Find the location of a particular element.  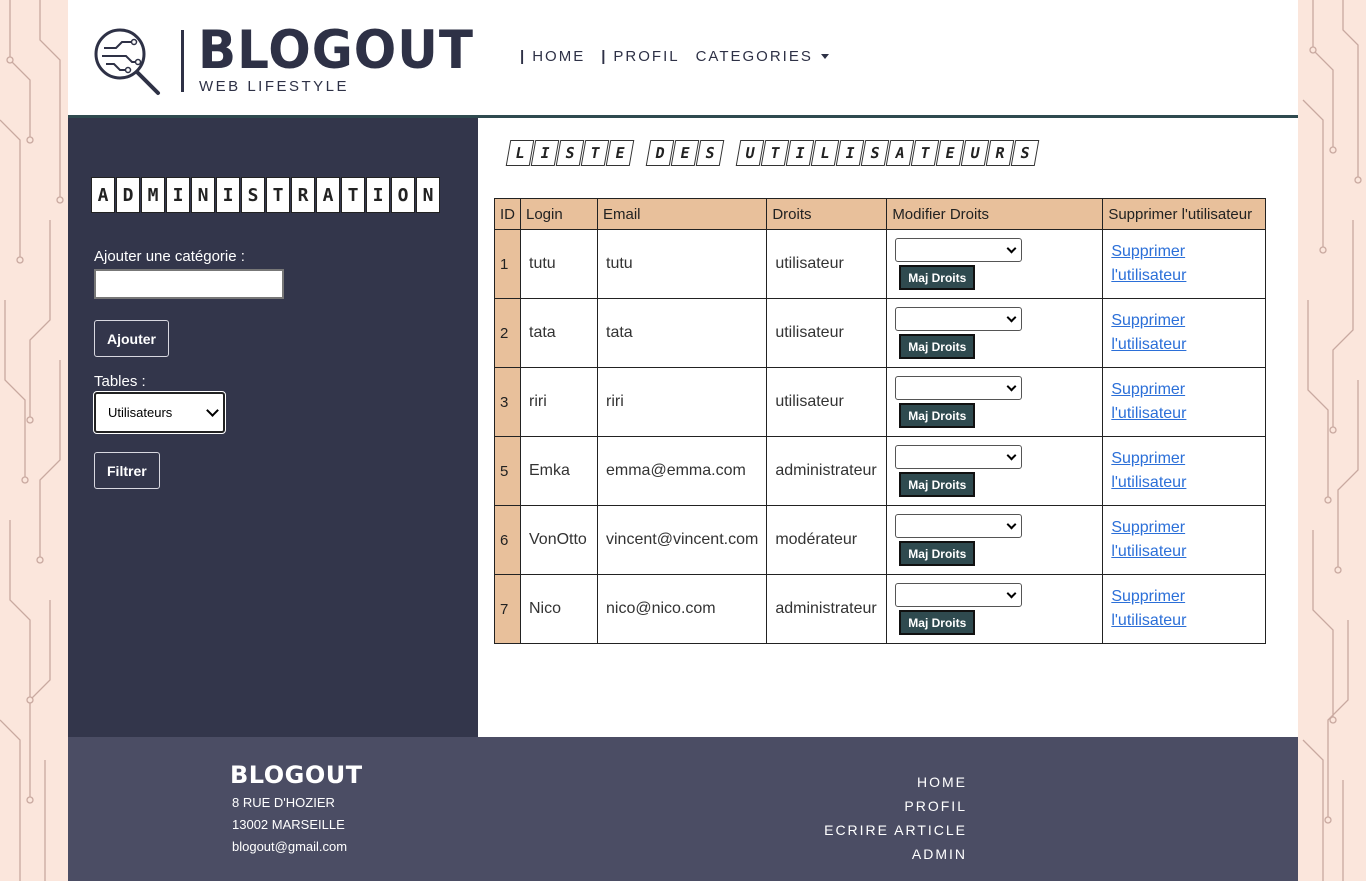

user-login: tata is located at coordinates (559, 333).